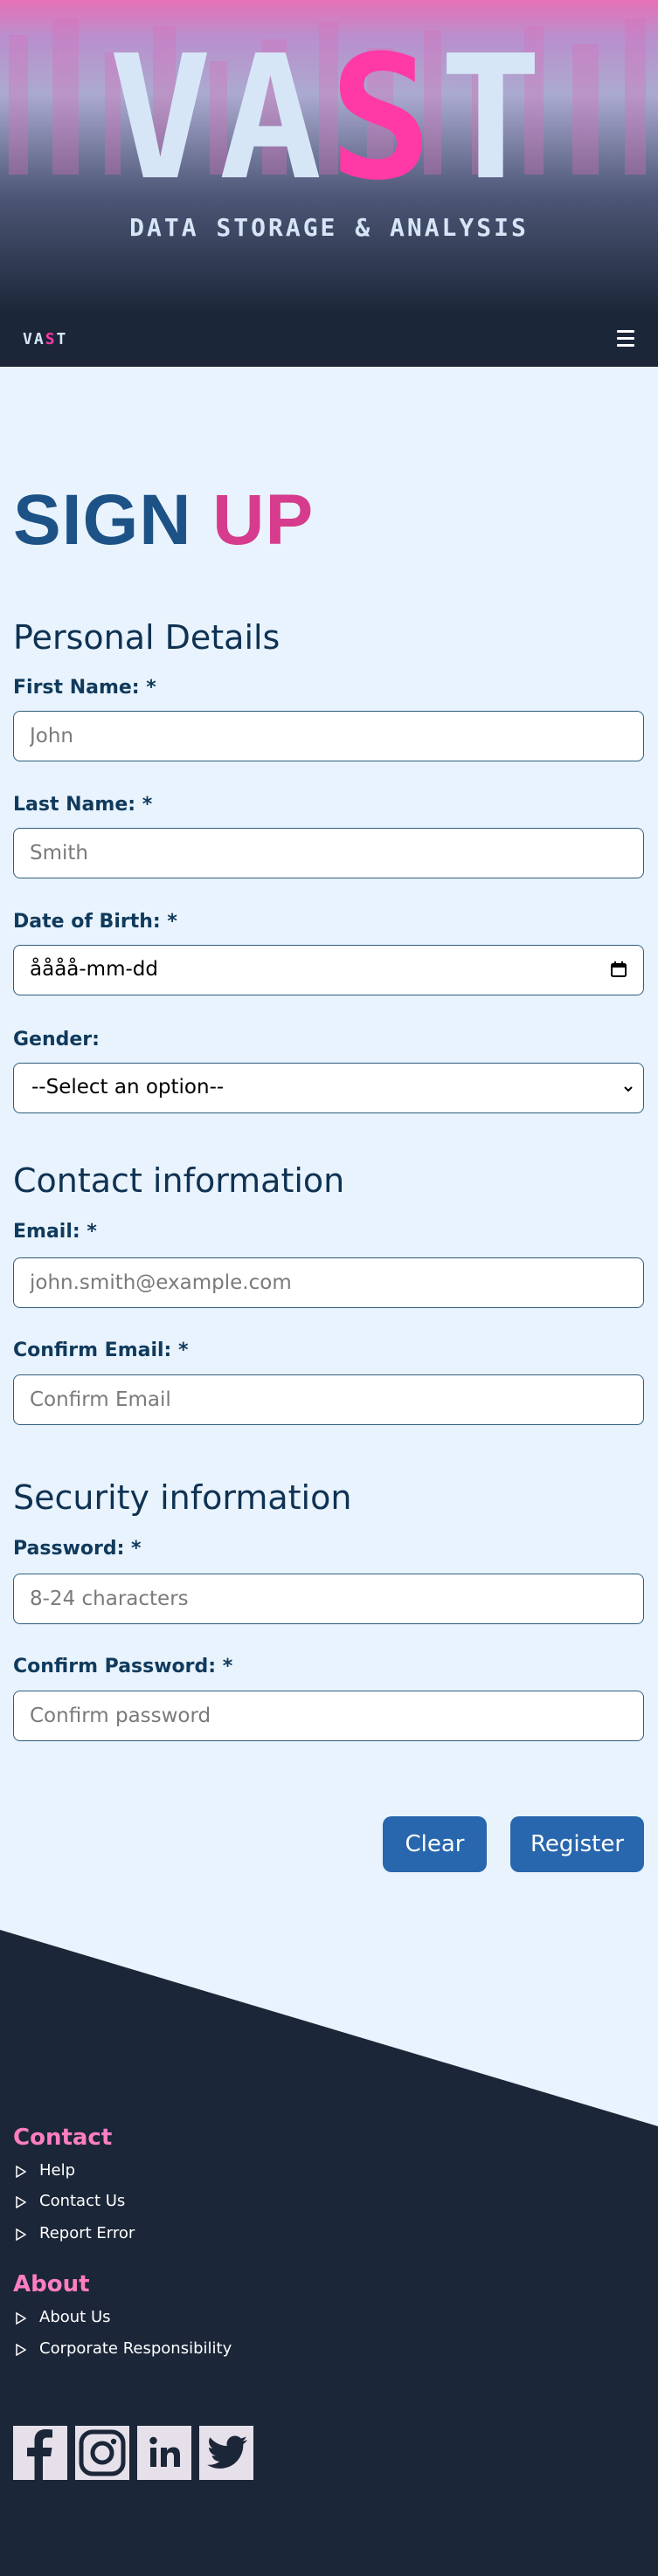 Image resolution: width=658 pixels, height=2576 pixels. I want to click on hero-logo-part: VA, so click(218, 118).